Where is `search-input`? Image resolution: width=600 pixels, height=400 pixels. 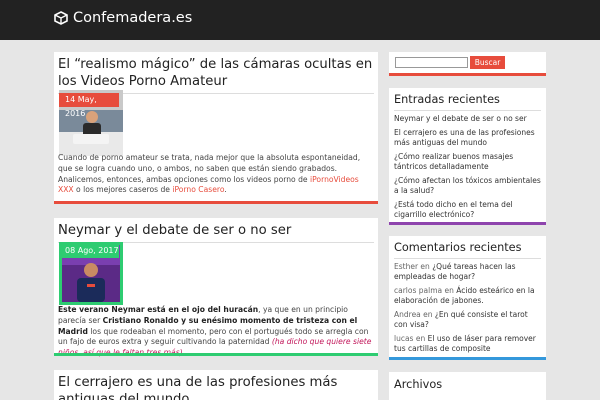 search-input is located at coordinates (431, 62).